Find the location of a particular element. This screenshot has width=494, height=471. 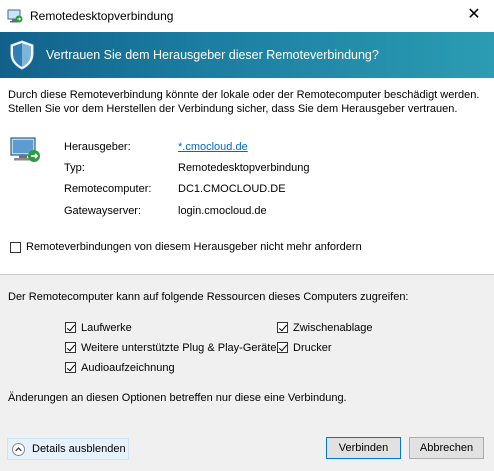

type-label: Typ: is located at coordinates (74, 168).